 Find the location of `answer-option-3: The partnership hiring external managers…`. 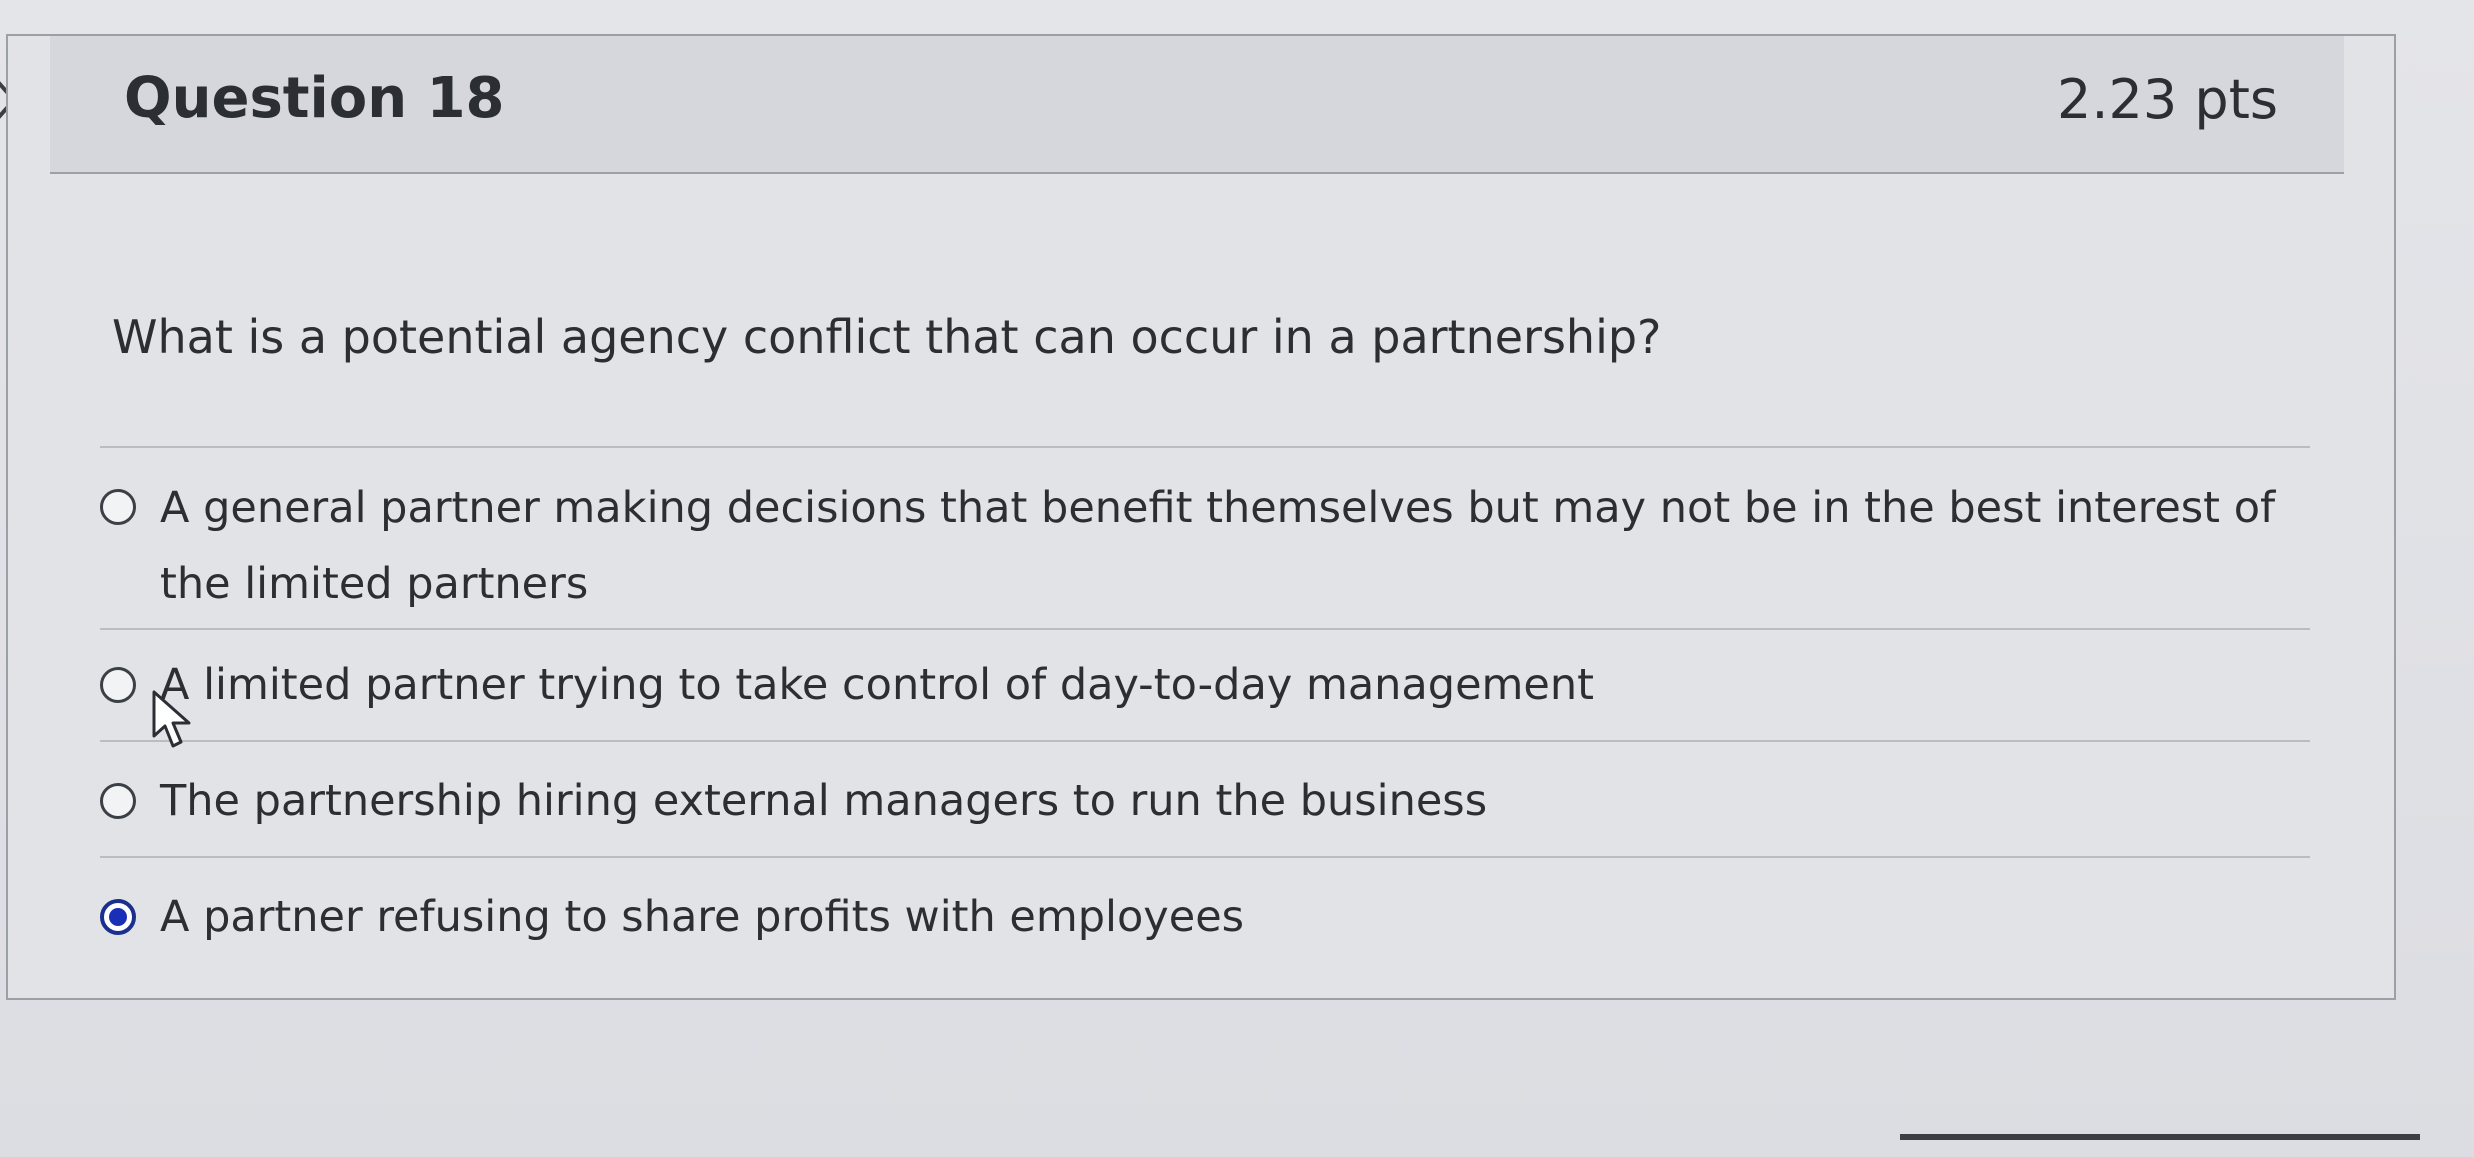

answer-option-3: The partnership hiring external managers… is located at coordinates (1205, 801).